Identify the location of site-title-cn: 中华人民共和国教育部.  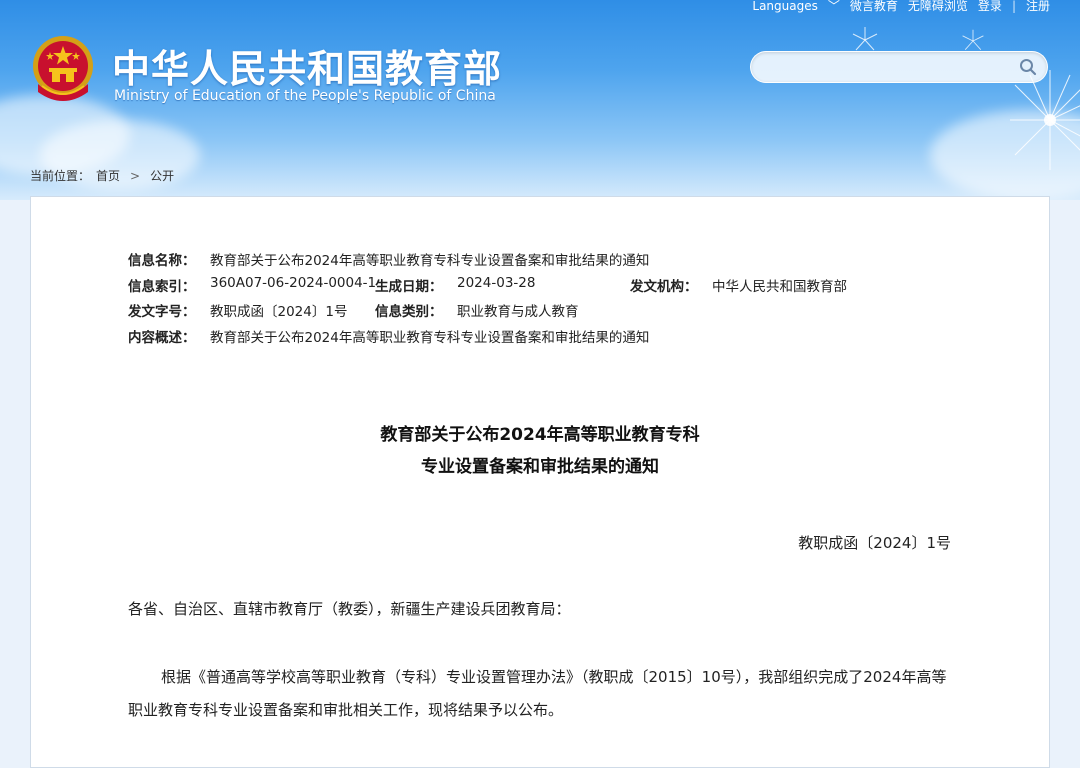
(307, 65).